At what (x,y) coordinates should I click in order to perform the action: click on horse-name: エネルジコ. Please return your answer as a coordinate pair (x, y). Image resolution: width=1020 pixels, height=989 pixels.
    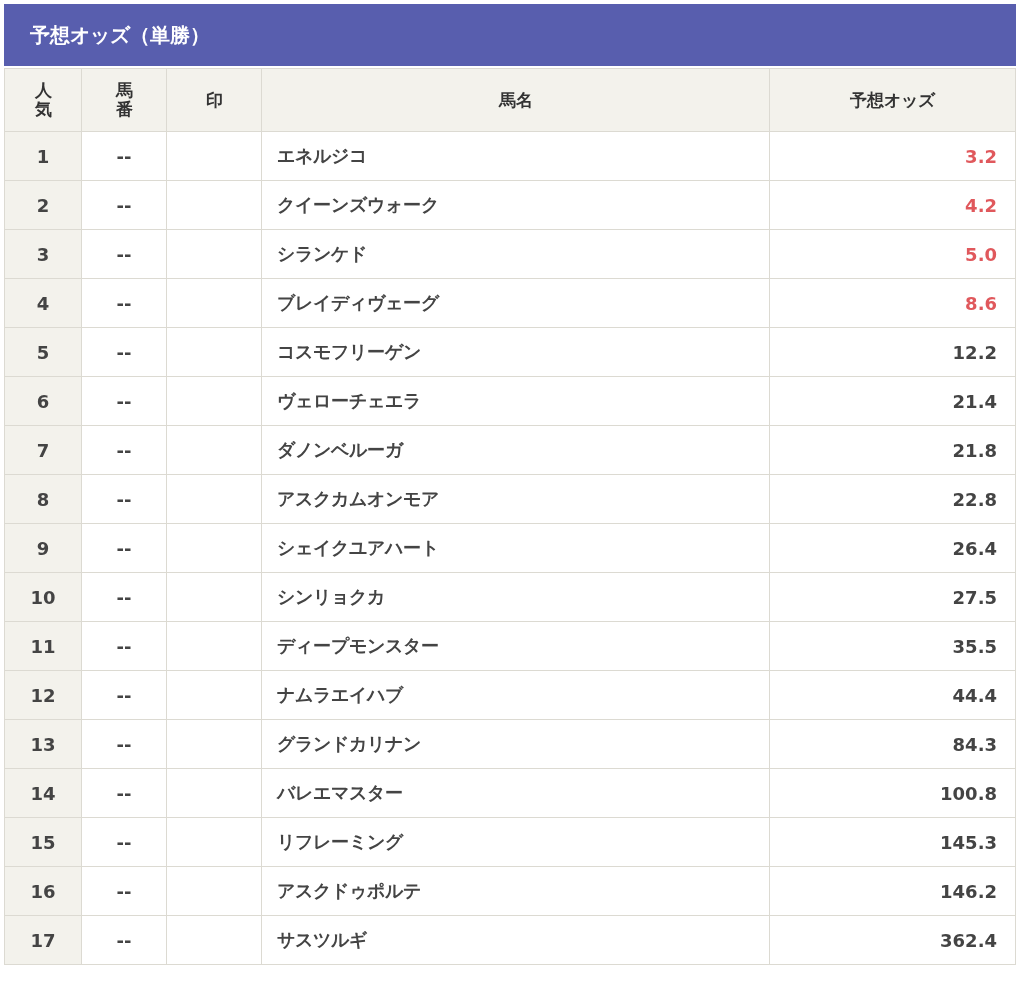
    Looking at the image, I should click on (515, 156).